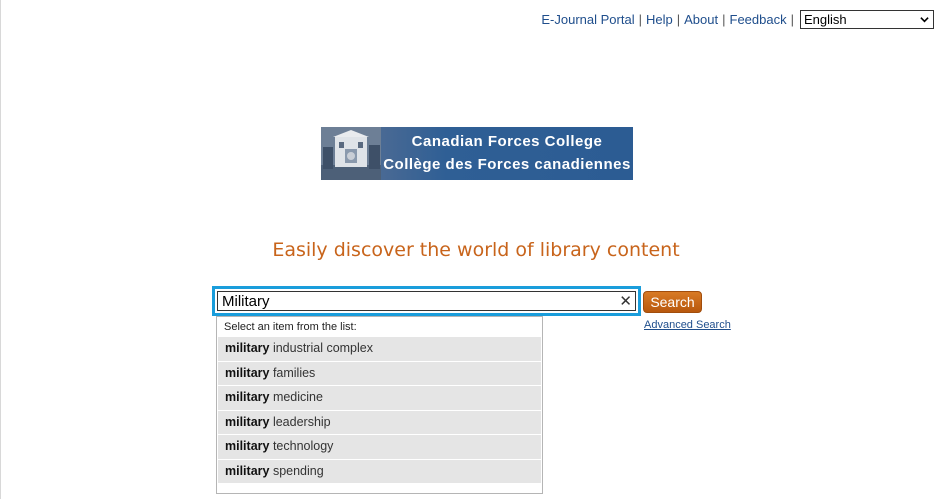  Describe the element at coordinates (924, 20) in the screenshot. I see `chevron-down-icon` at that location.